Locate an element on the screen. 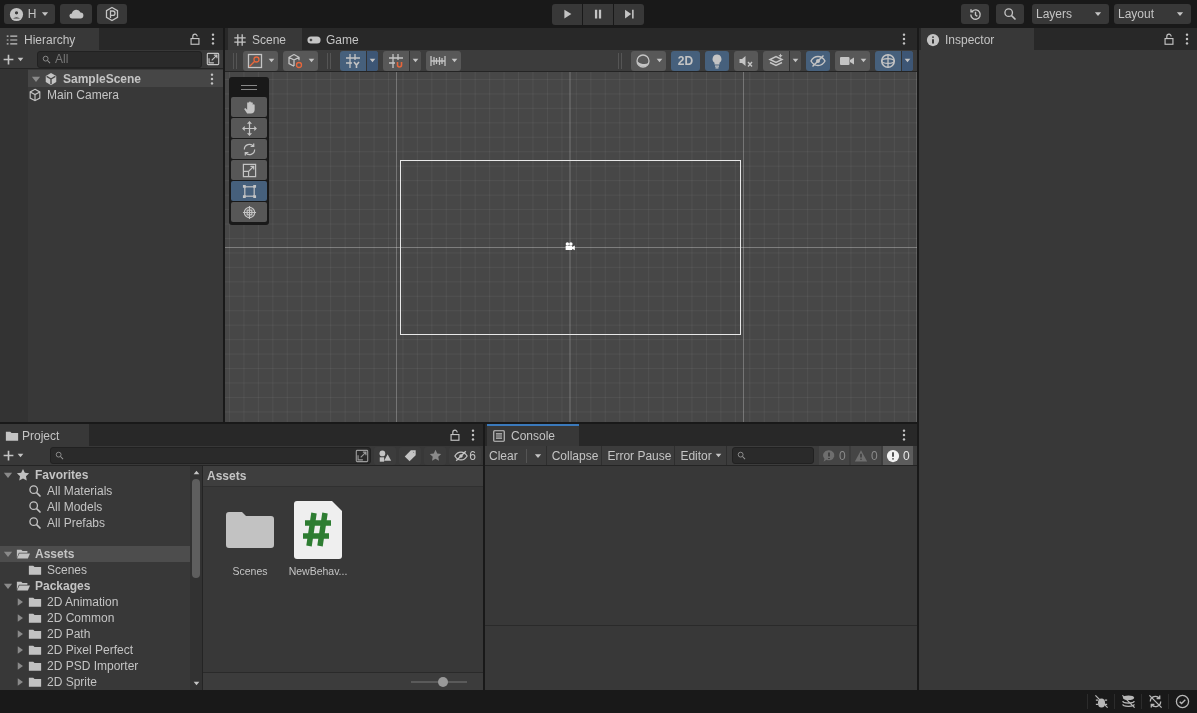 This screenshot has width=1197, height=713. slider-thumb is located at coordinates (443, 681).